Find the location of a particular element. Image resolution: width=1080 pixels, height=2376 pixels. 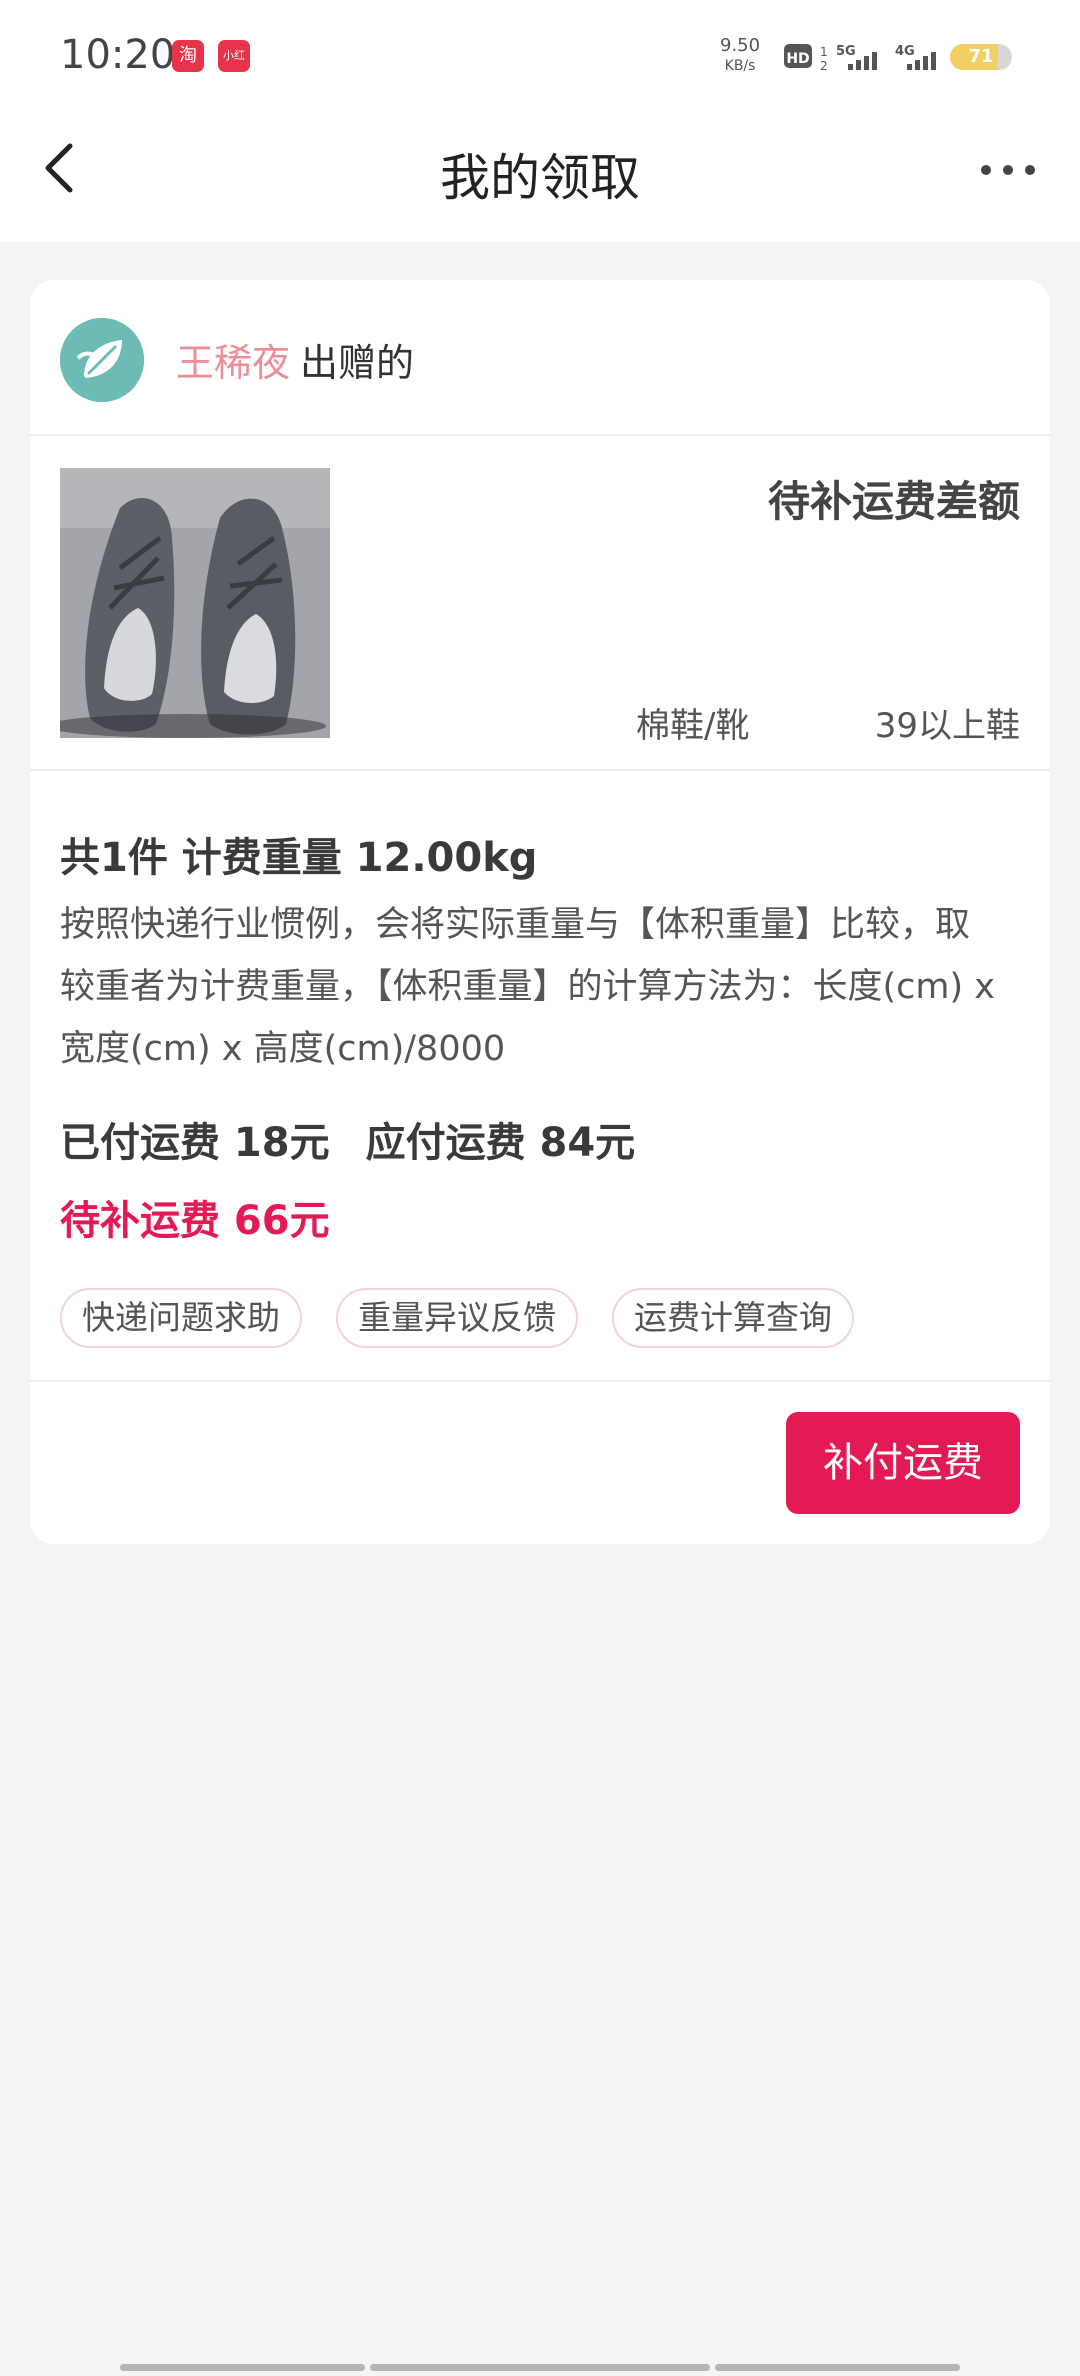

svg-text: HD is located at coordinates (797, 59).